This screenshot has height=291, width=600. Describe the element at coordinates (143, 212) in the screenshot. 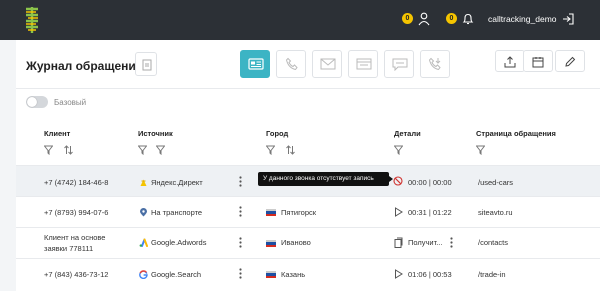

I see `location-icon` at that location.